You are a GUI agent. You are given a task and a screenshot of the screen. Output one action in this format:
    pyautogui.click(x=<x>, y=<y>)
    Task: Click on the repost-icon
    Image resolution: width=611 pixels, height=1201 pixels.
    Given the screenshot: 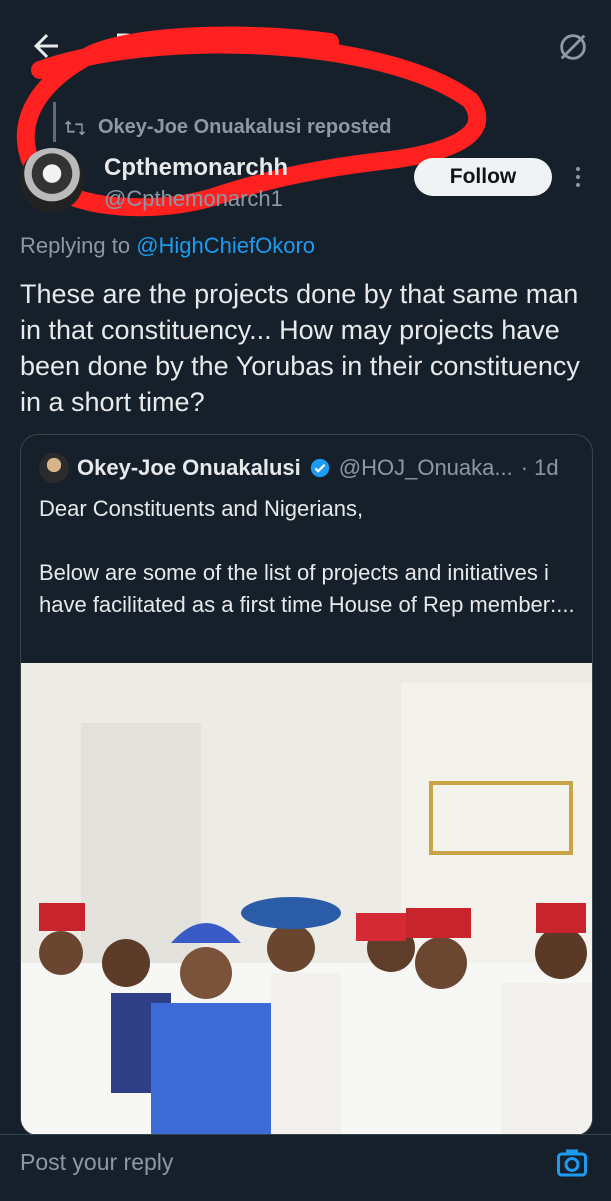 What is the action you would take?
    pyautogui.click(x=75, y=127)
    